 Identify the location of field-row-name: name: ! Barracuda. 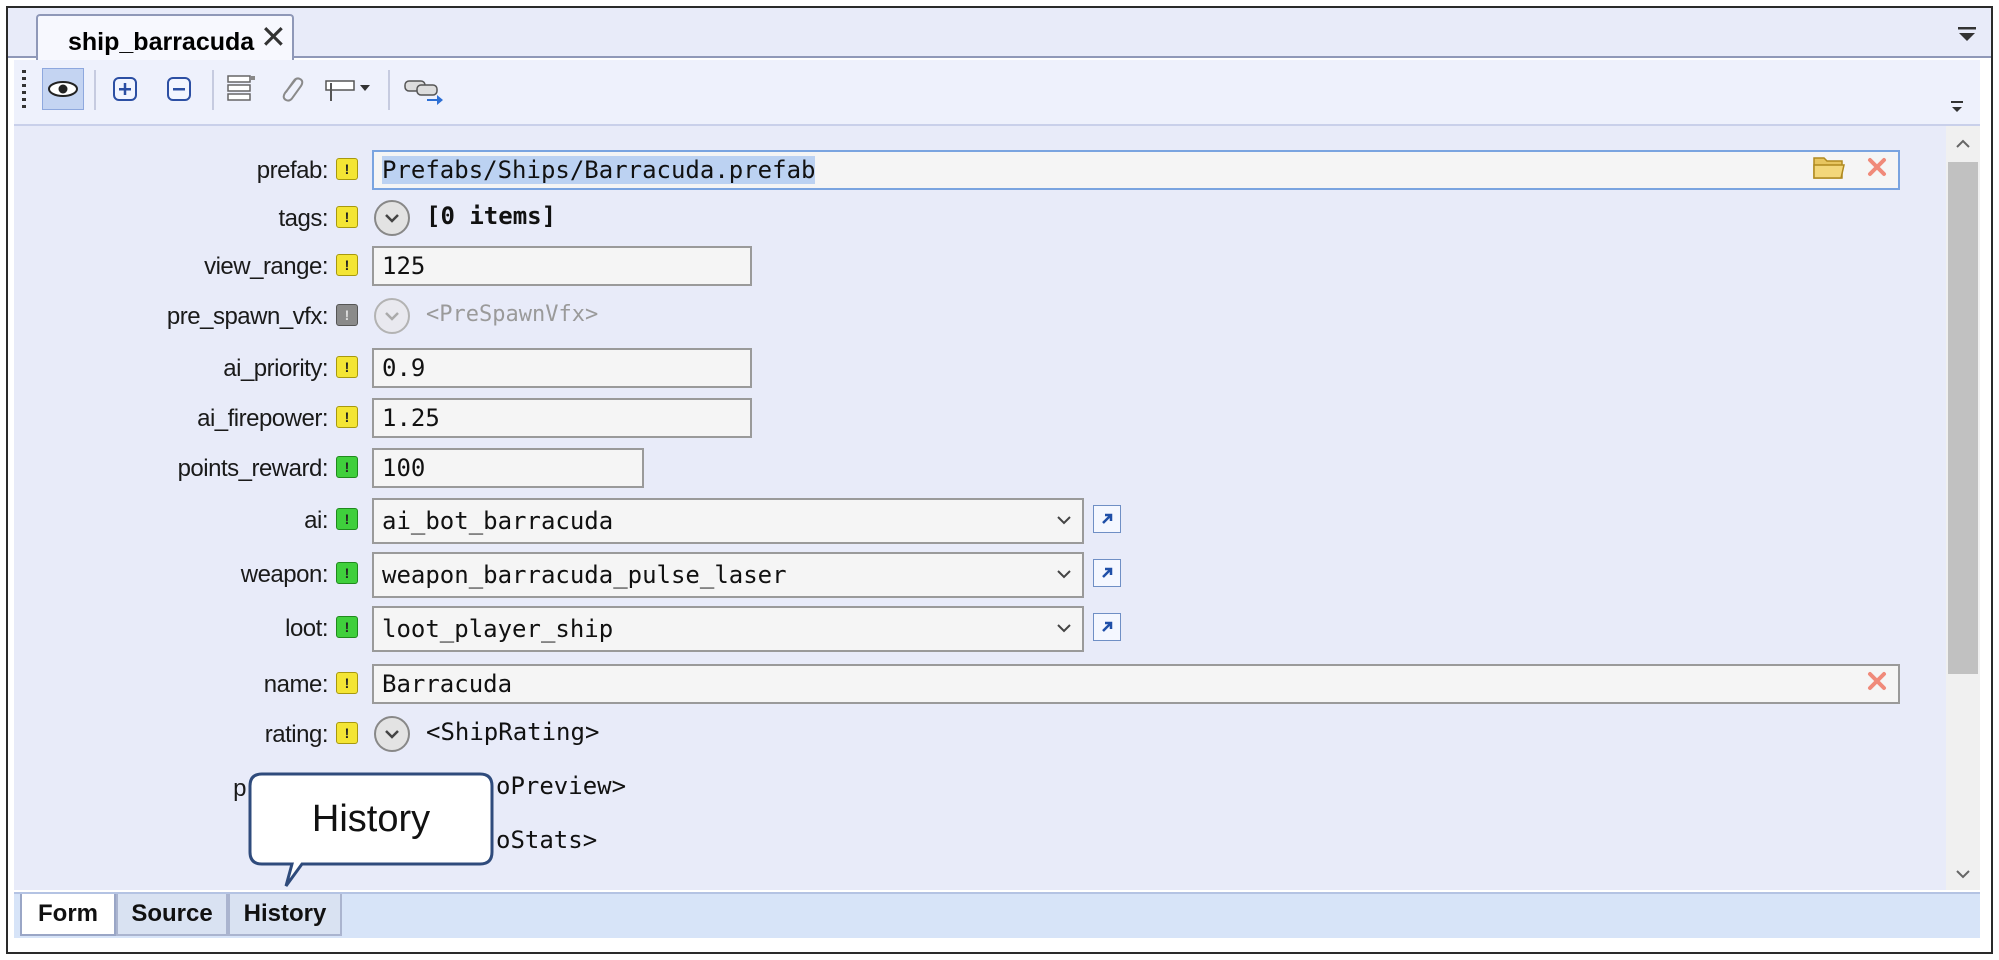
(980, 684).